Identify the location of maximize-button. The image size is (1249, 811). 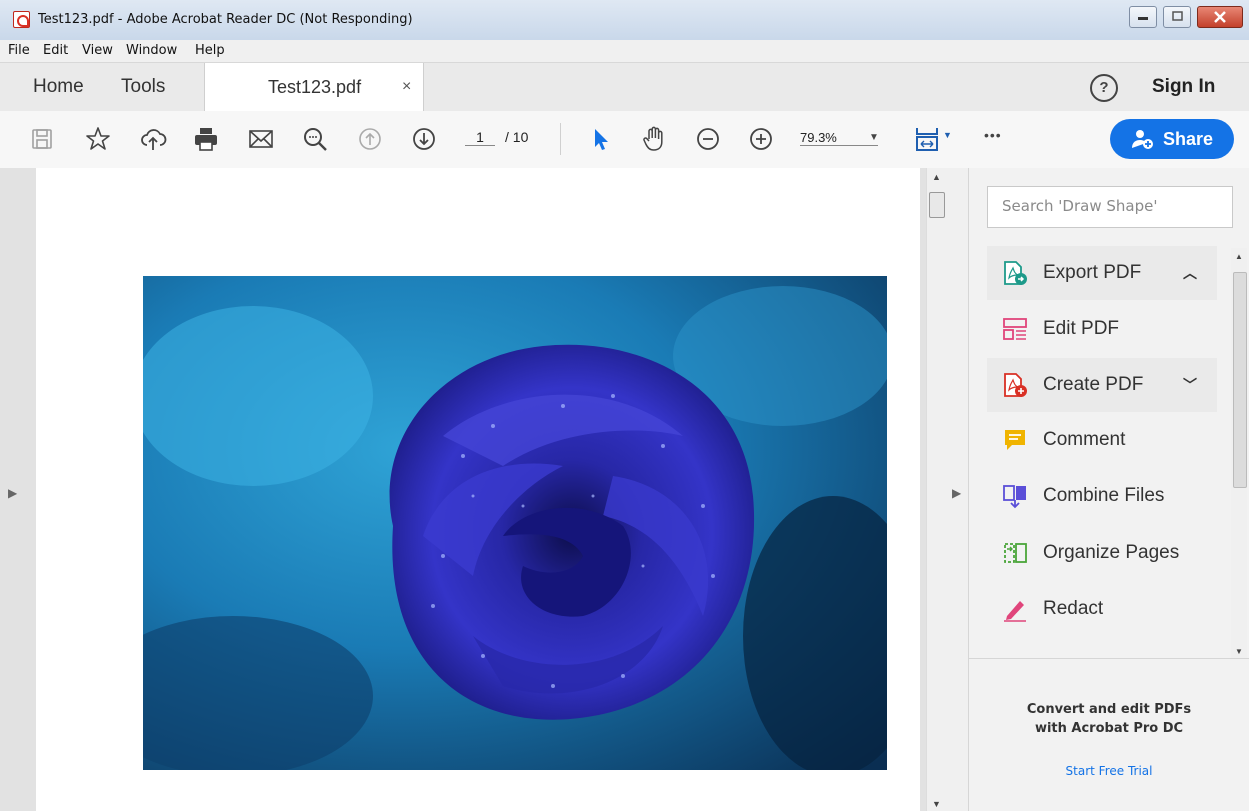
(1177, 17).